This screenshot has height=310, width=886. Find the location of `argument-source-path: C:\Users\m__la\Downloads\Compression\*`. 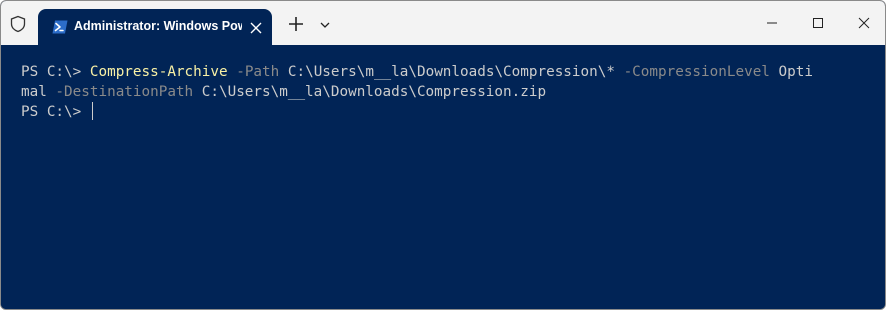

argument-source-path: C:\Users\m__la\Downloads\Compression\* is located at coordinates (447, 72).